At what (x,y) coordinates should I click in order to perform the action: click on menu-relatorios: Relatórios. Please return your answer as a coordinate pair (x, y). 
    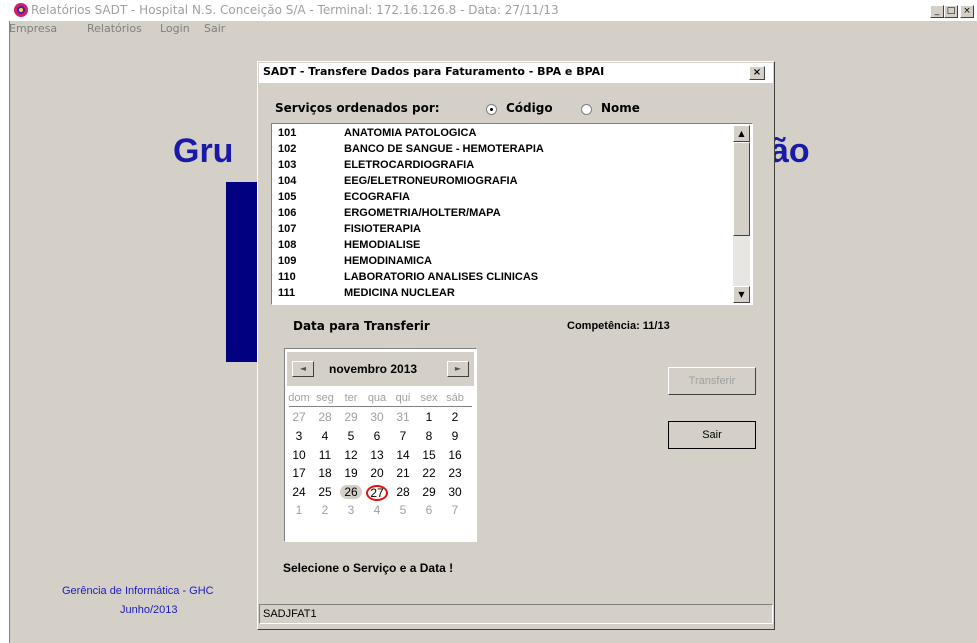
    Looking at the image, I should click on (114, 28).